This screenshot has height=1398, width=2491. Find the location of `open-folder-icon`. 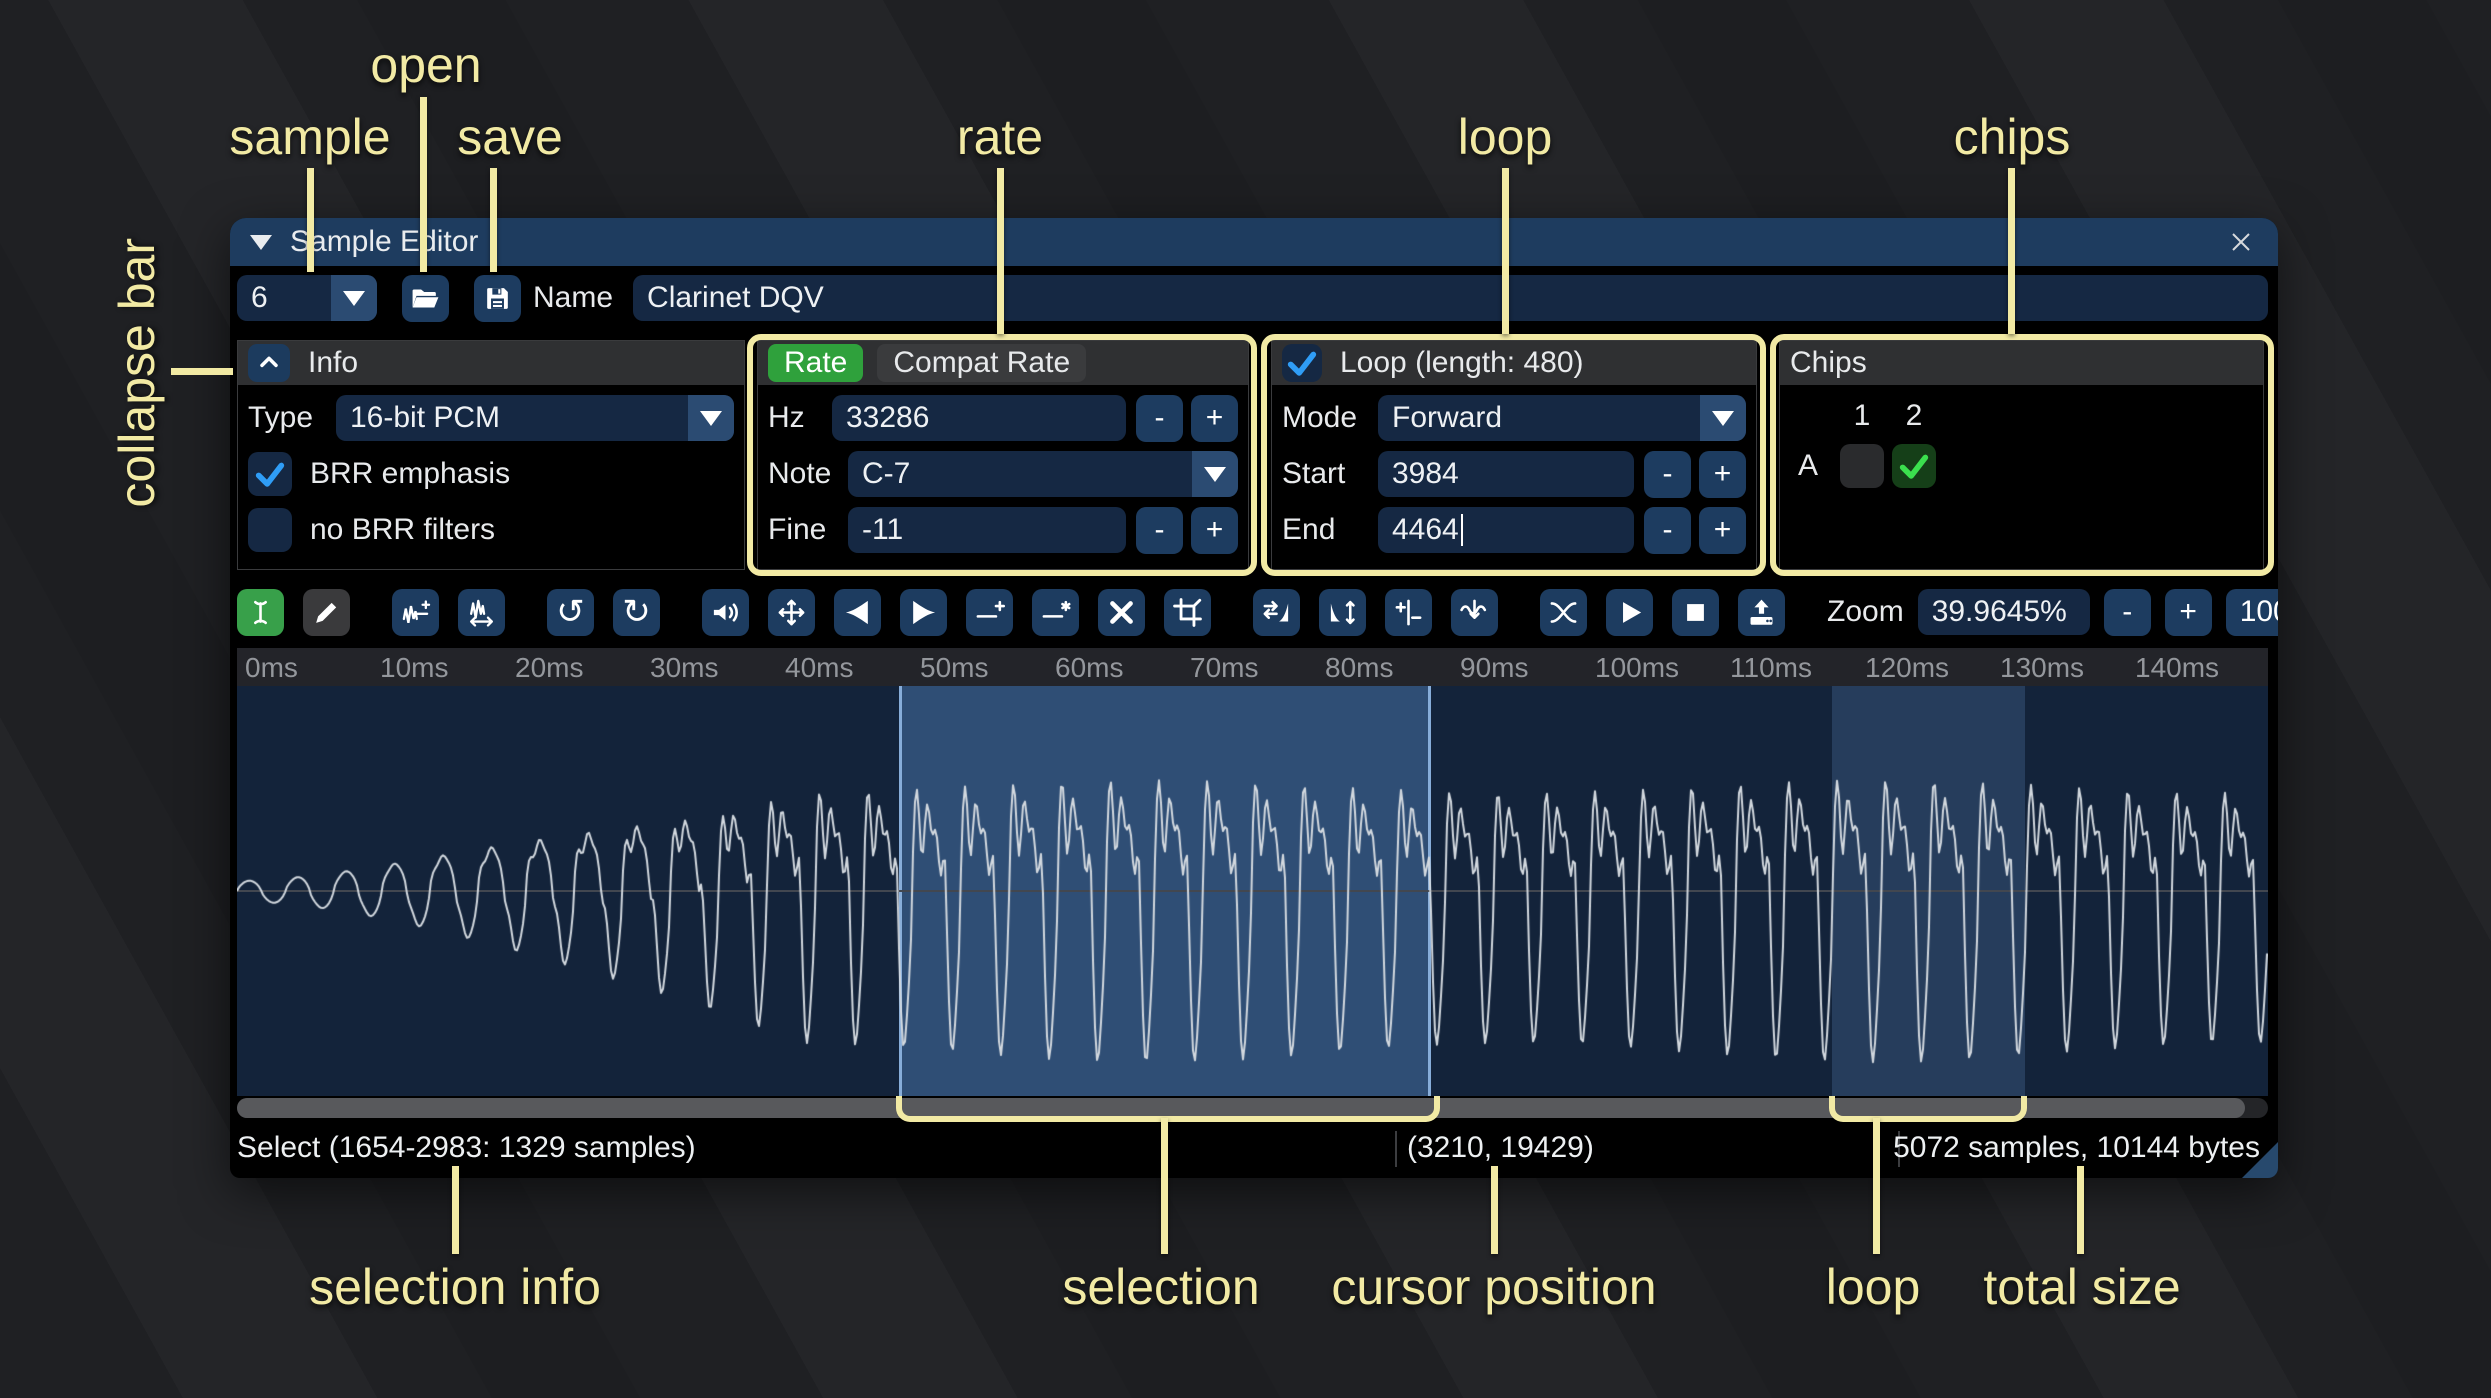

open-folder-icon is located at coordinates (425, 298).